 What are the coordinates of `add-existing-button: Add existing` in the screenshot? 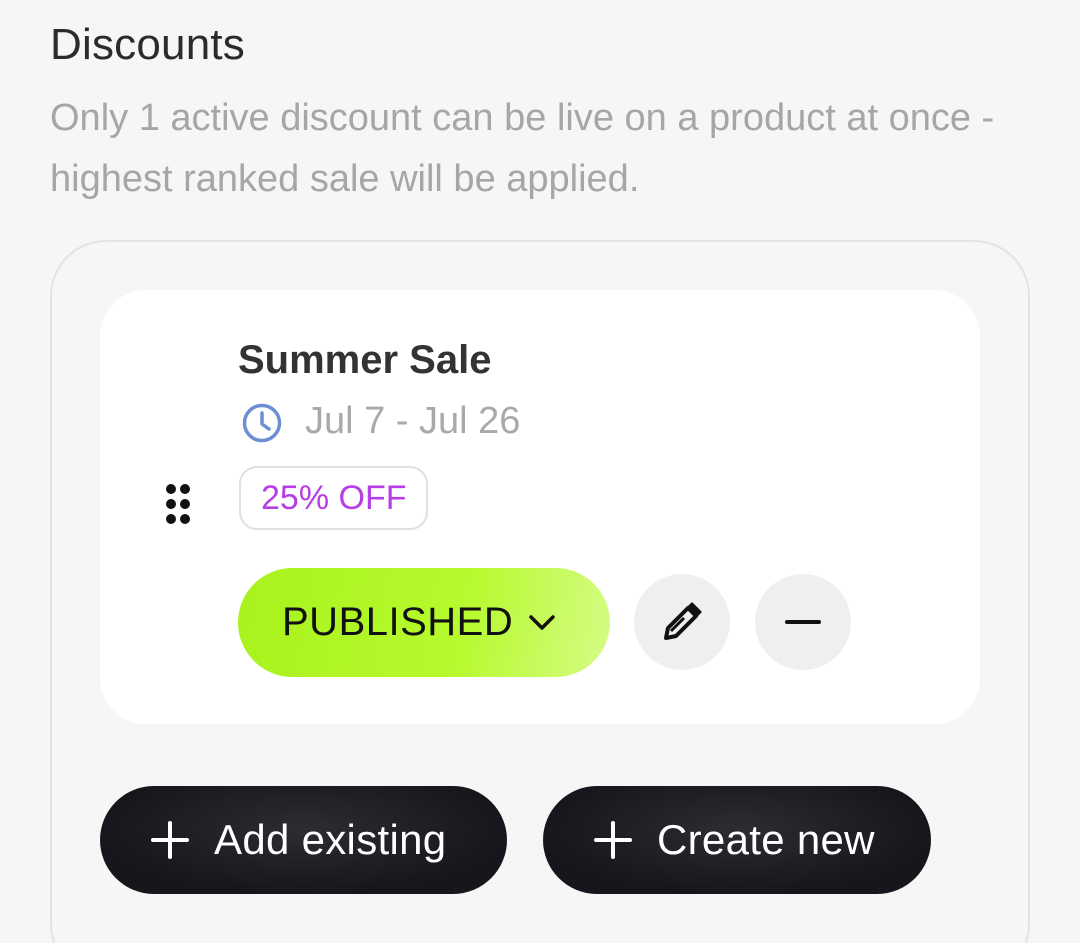 It's located at (303, 840).